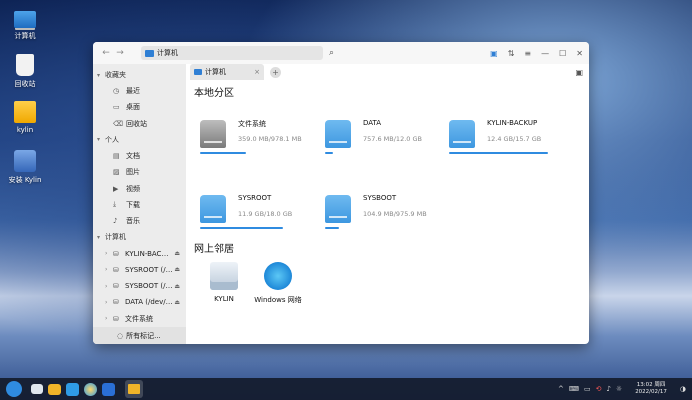  I want to click on search-button: ⌕, so click(331, 53).